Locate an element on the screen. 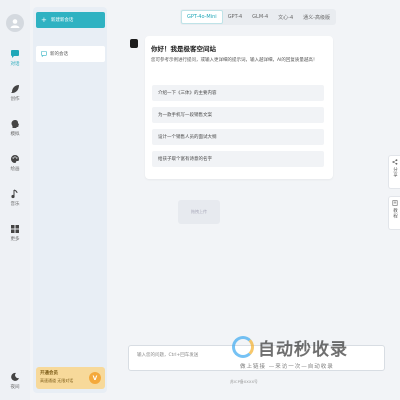 This screenshot has height=400, width=400. rail-label: 绘画 is located at coordinates (15, 169).